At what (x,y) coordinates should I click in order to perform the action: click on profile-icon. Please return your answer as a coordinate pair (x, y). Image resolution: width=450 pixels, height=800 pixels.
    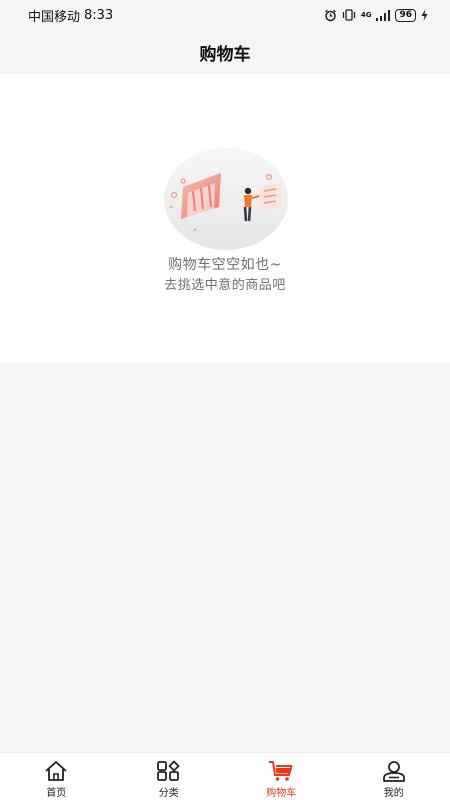
    Looking at the image, I should click on (393, 771).